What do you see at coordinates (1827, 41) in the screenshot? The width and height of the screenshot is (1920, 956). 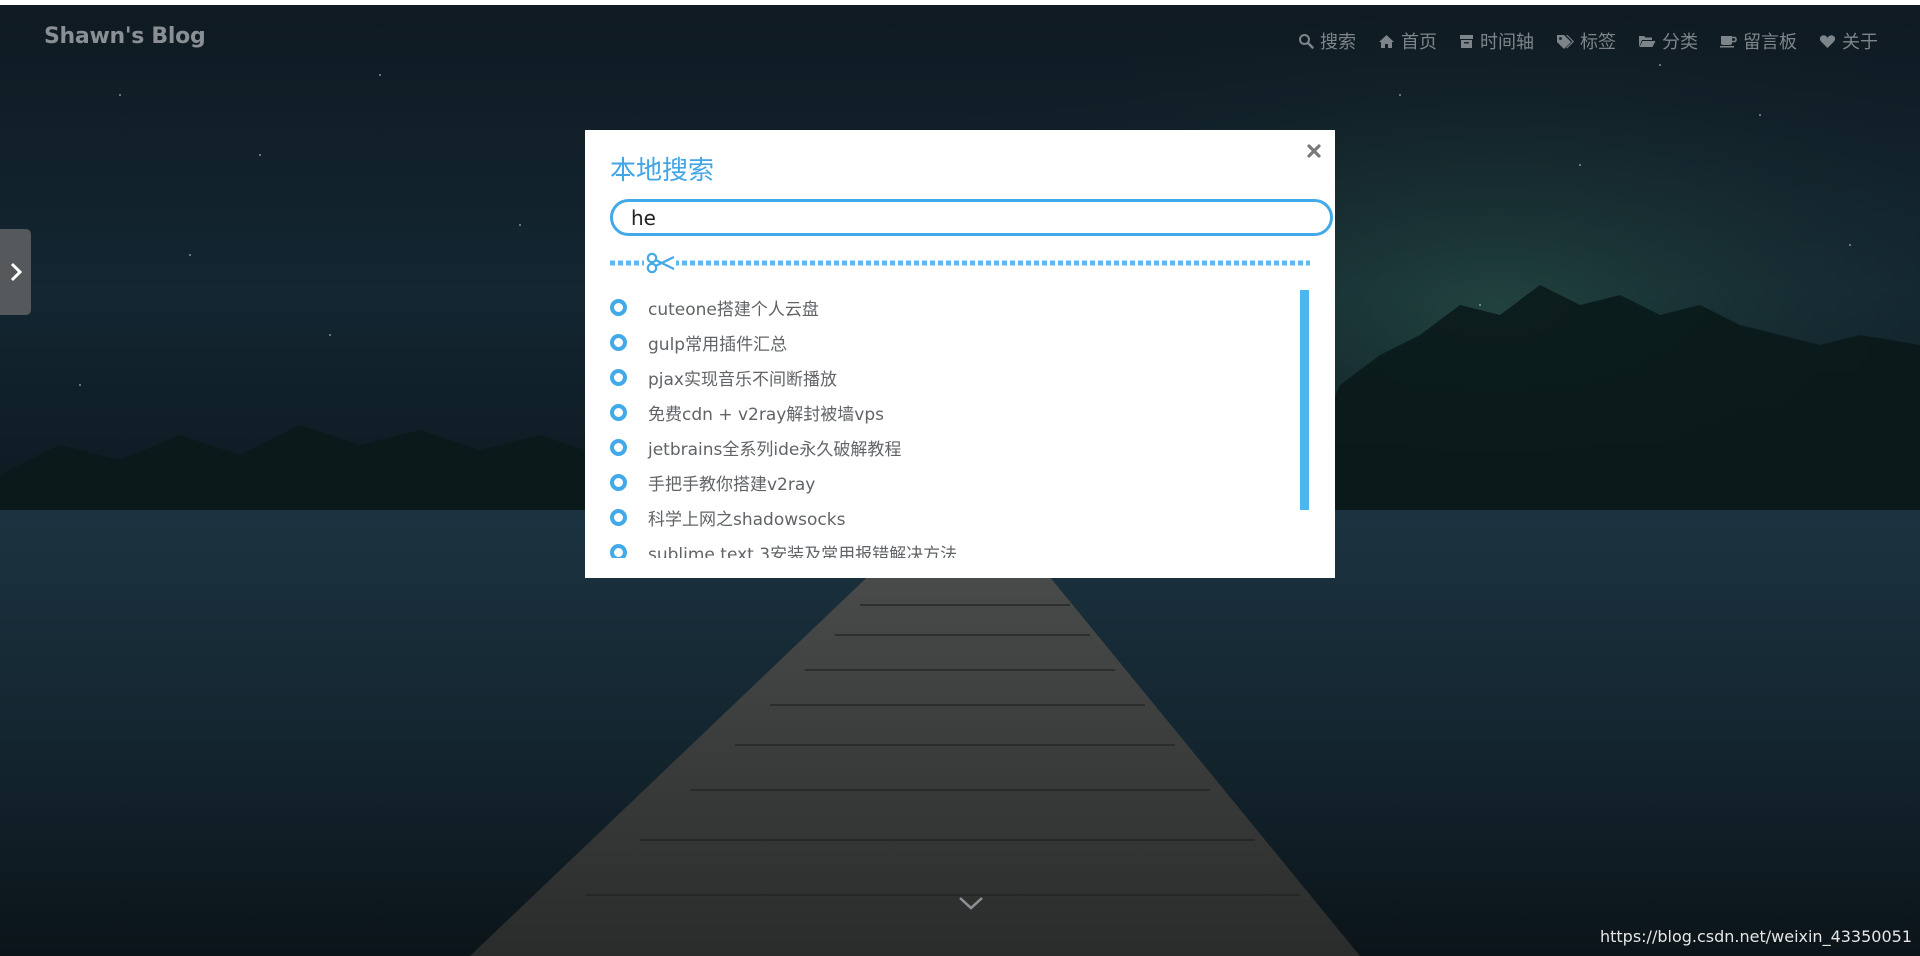 I see `heart-icon` at bounding box center [1827, 41].